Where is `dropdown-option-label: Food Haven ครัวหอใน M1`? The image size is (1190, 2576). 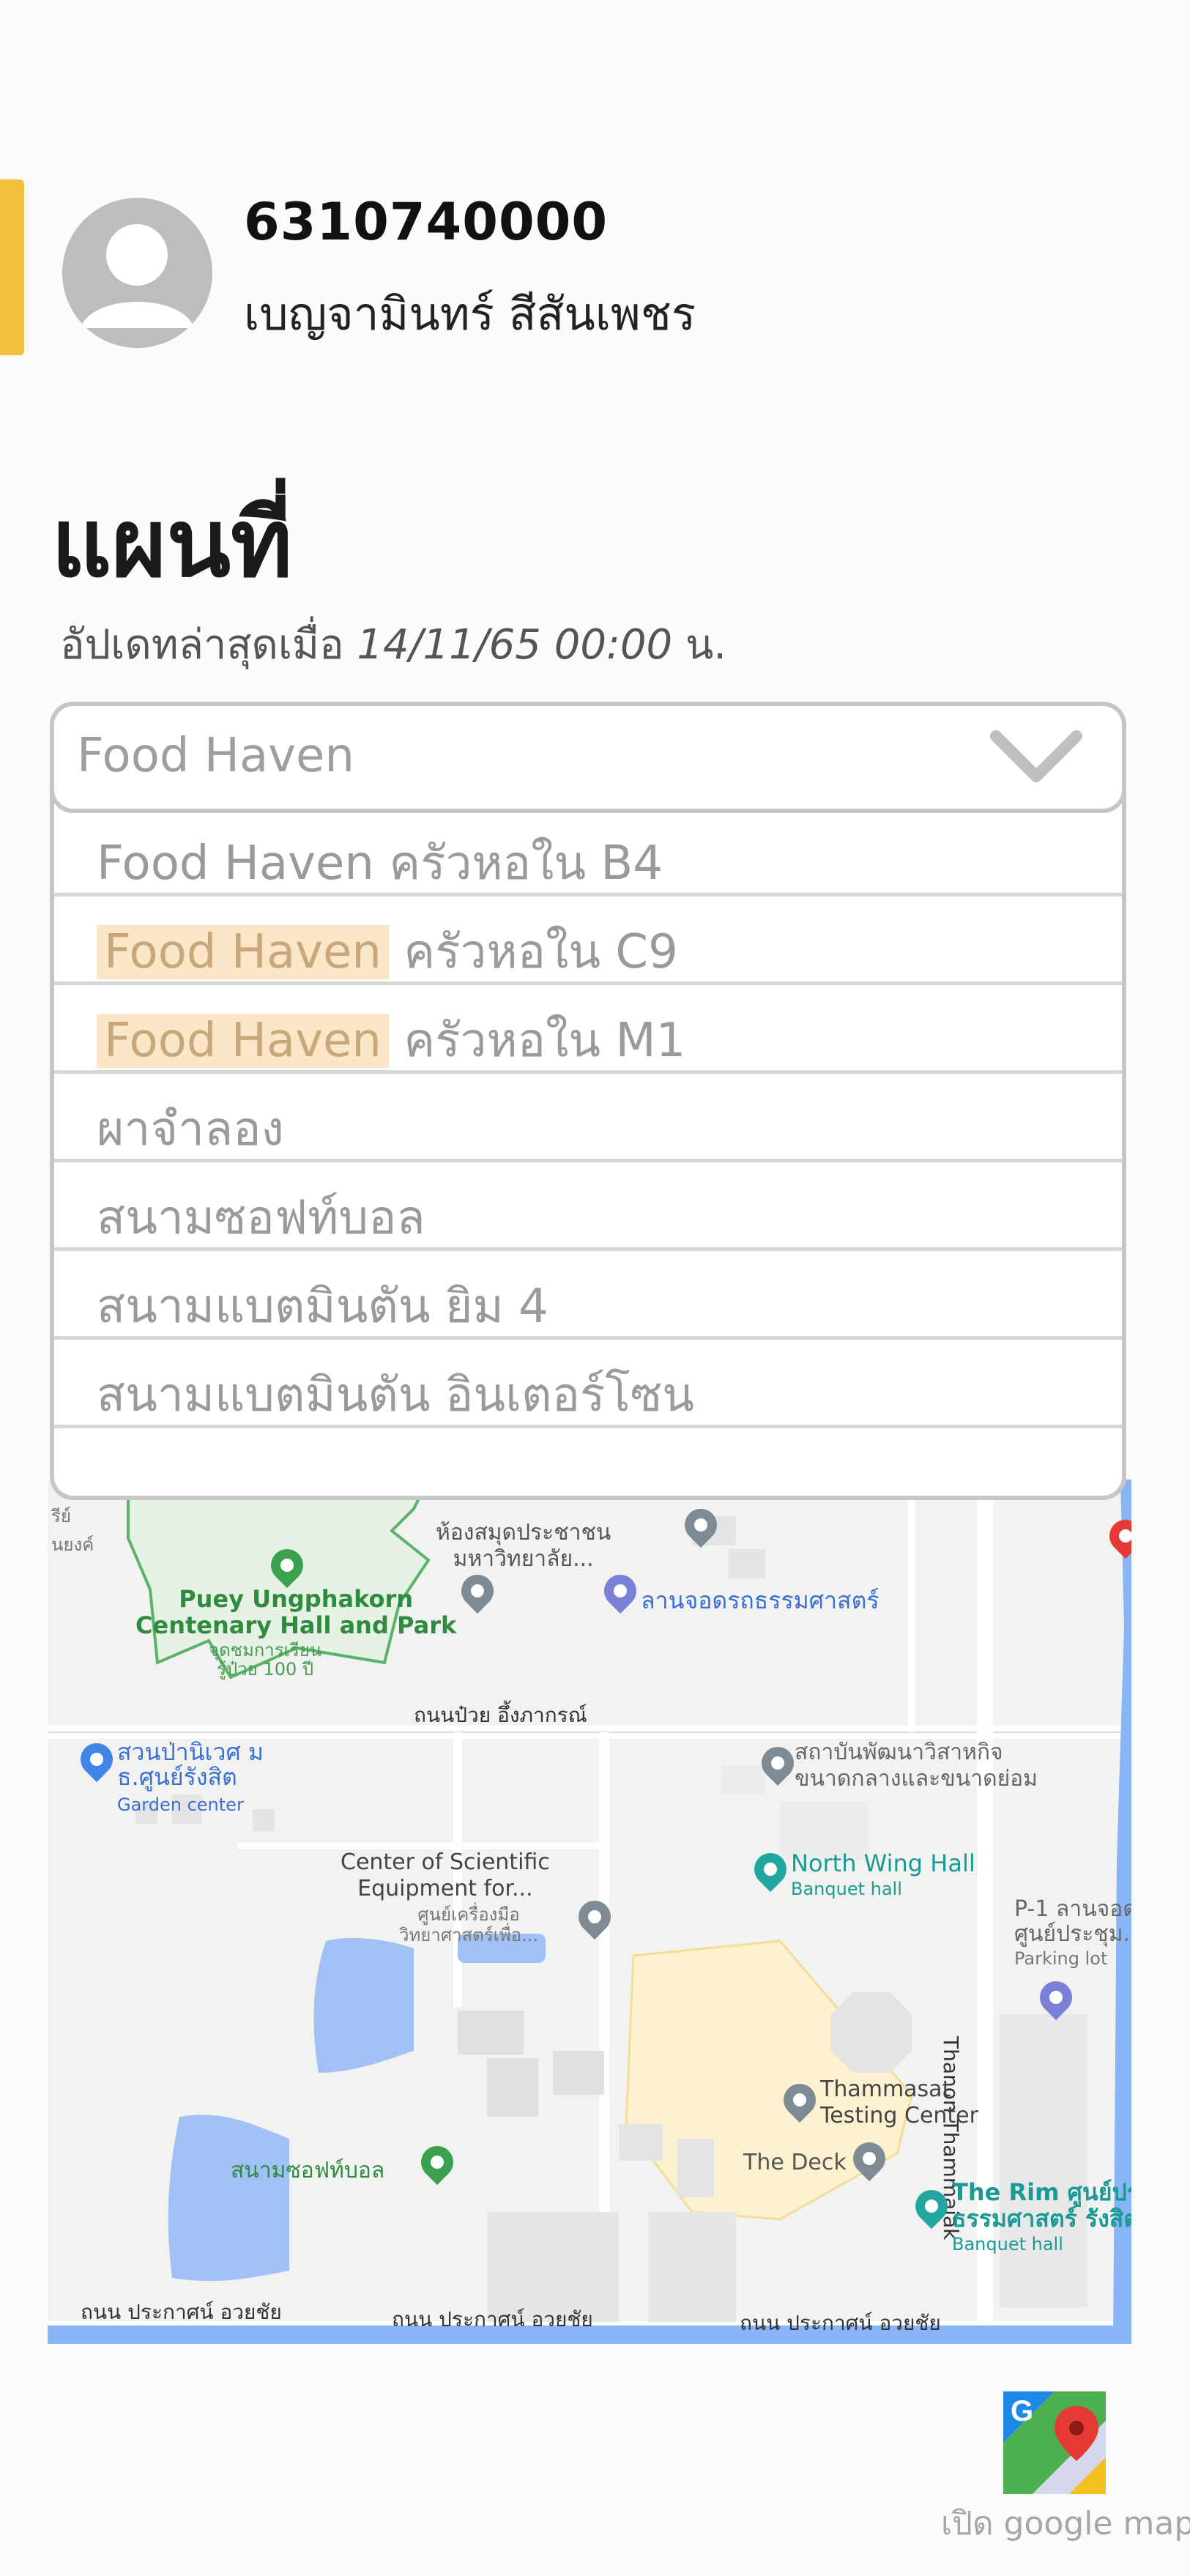
dropdown-option-label: Food Haven ครัวหอใน M1 is located at coordinates (391, 1040).